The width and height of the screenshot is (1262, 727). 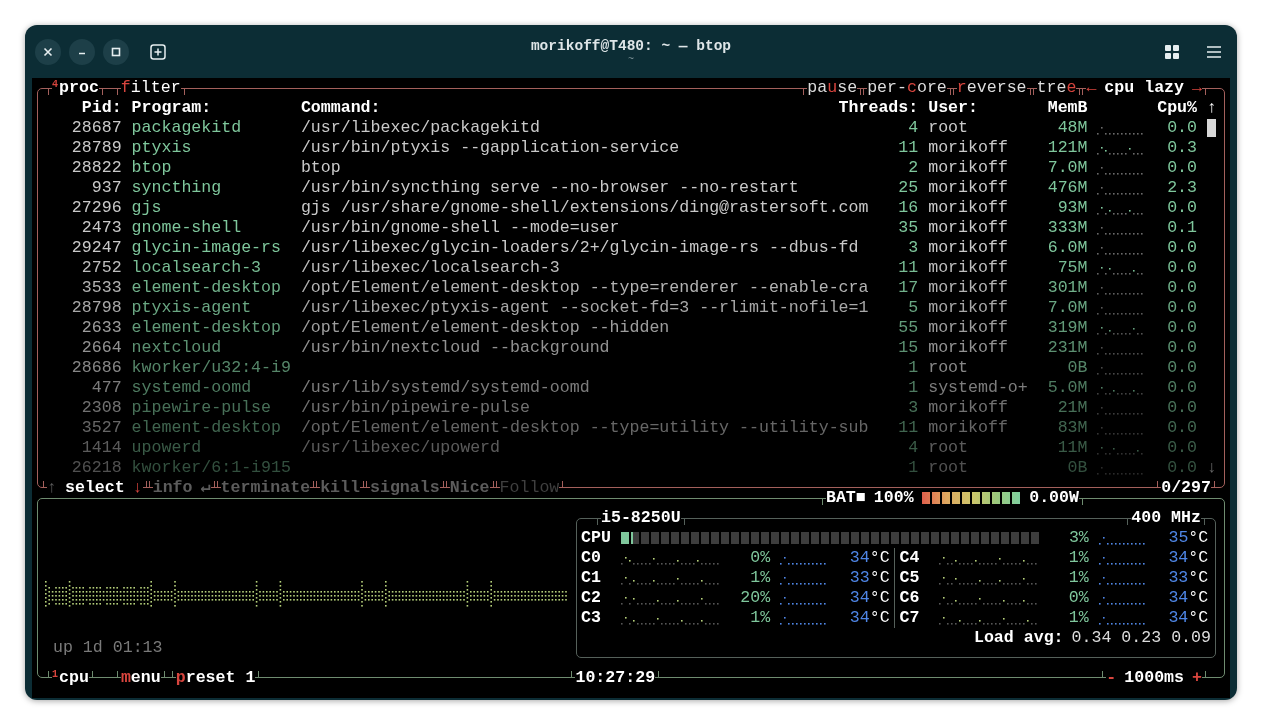 I want to click on program-cell: nextcloud, so click(x=176, y=347).